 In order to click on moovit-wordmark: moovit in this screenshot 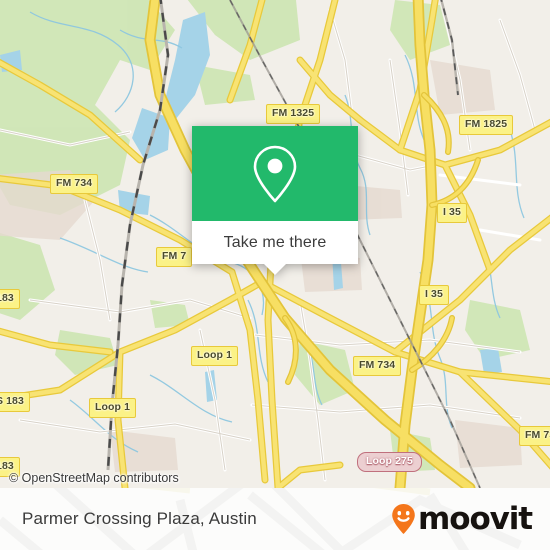, I will do `click(475, 518)`.